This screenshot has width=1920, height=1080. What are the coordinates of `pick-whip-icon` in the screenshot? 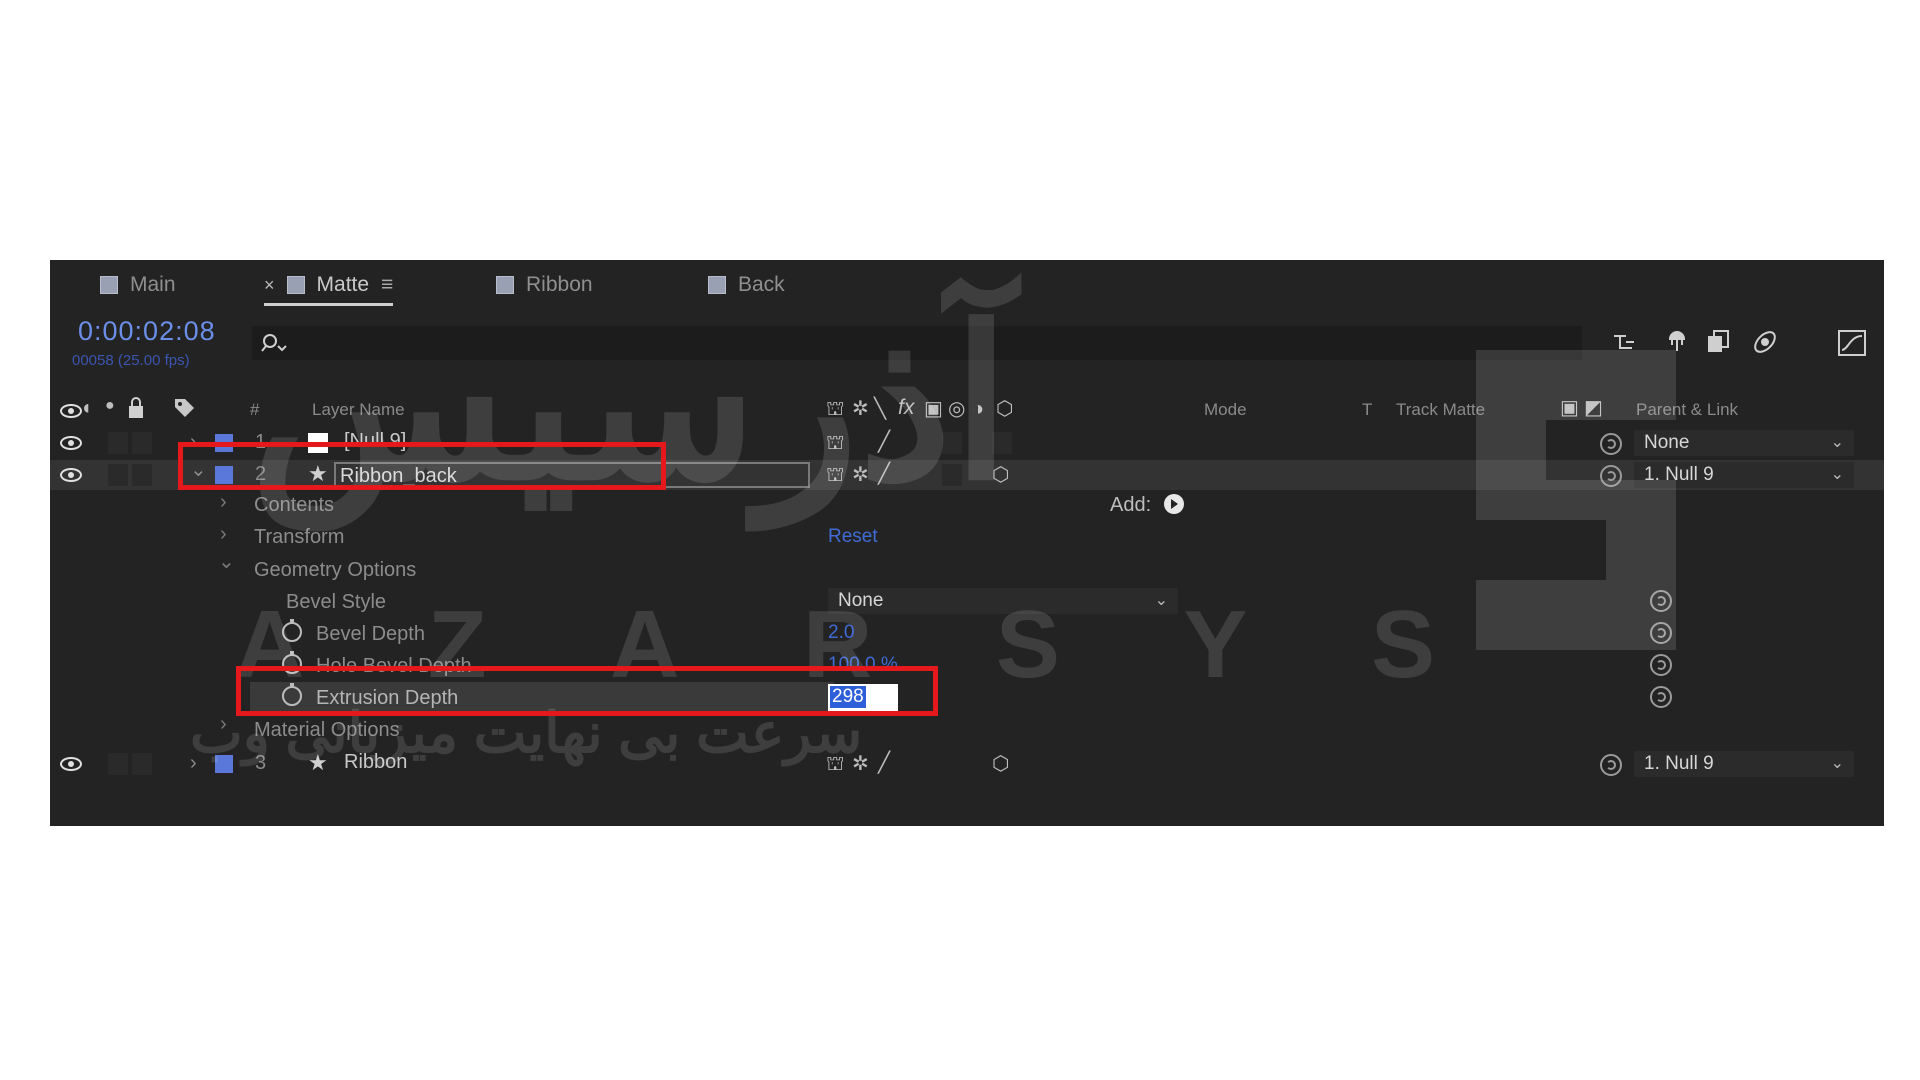 It's located at (1611, 765).